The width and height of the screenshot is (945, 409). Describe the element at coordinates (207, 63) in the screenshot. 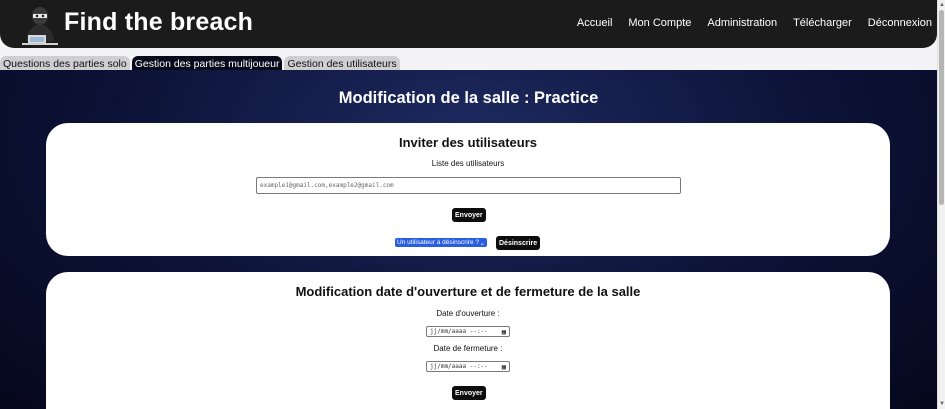

I see `tab-gestion-multijoueur: Gestion des parties multijoueur` at that location.